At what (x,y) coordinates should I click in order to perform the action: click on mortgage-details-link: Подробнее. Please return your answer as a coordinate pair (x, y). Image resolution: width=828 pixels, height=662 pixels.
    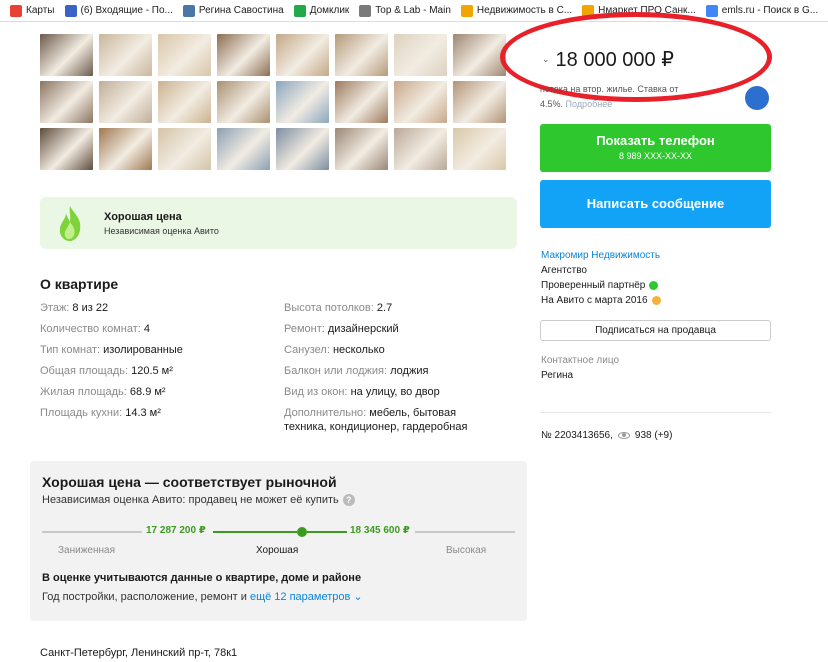
    Looking at the image, I should click on (589, 104).